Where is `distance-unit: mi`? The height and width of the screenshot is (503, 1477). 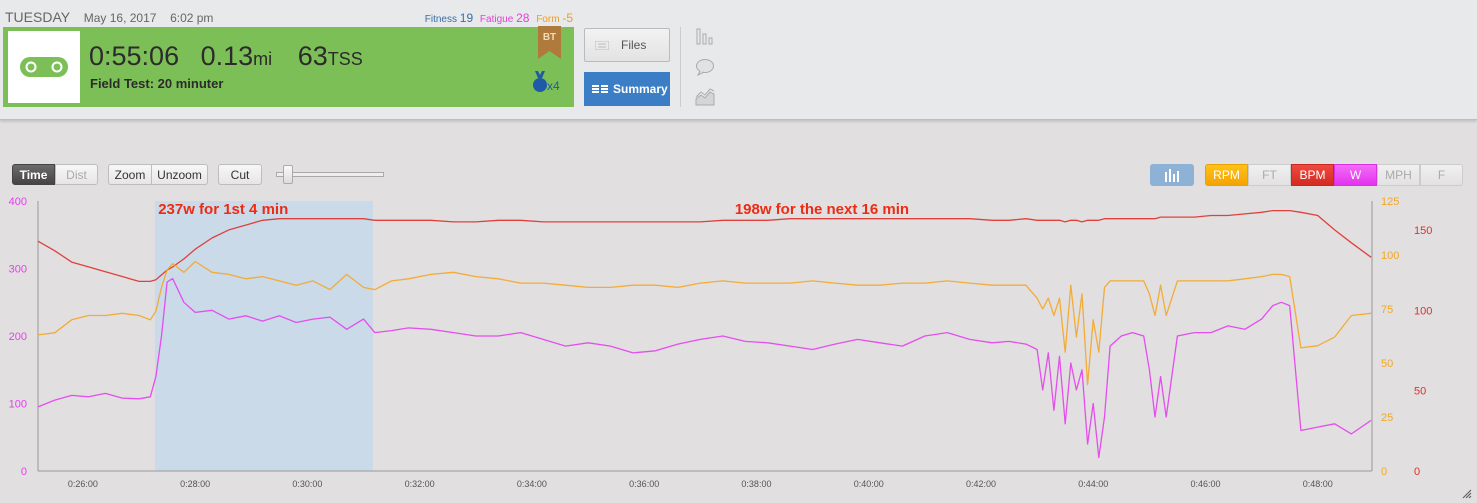 distance-unit: mi is located at coordinates (263, 59).